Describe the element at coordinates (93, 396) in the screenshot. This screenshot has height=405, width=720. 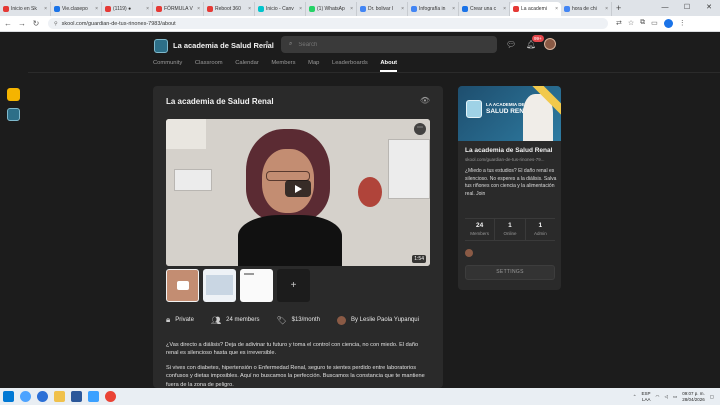
I see `app-icon` at that location.